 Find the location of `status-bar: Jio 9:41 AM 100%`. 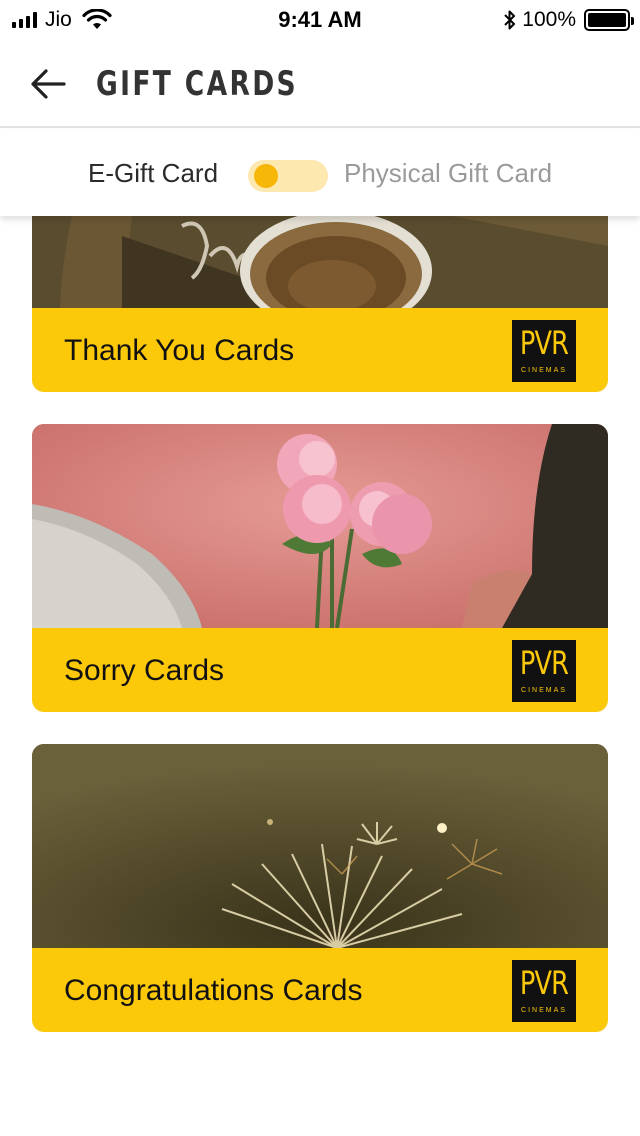

status-bar: Jio 9:41 AM 100% is located at coordinates (320, 20).